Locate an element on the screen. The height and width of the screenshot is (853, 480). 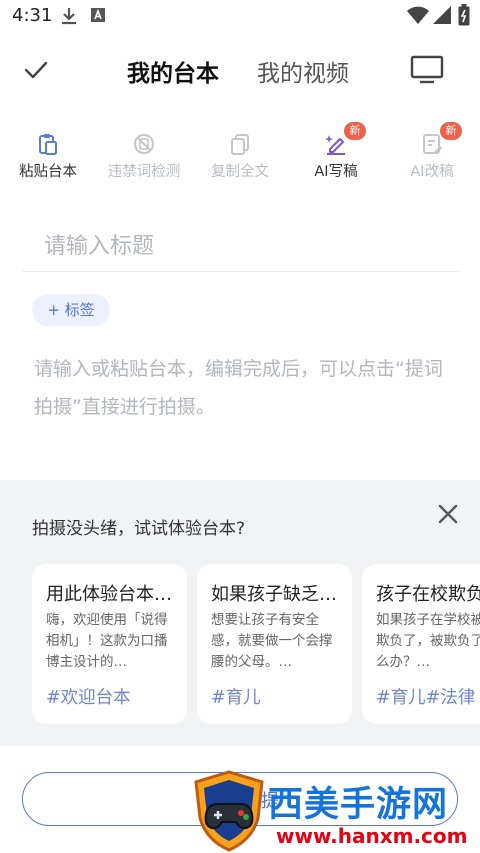
tool-label: AI写稿 is located at coordinates (336, 172).